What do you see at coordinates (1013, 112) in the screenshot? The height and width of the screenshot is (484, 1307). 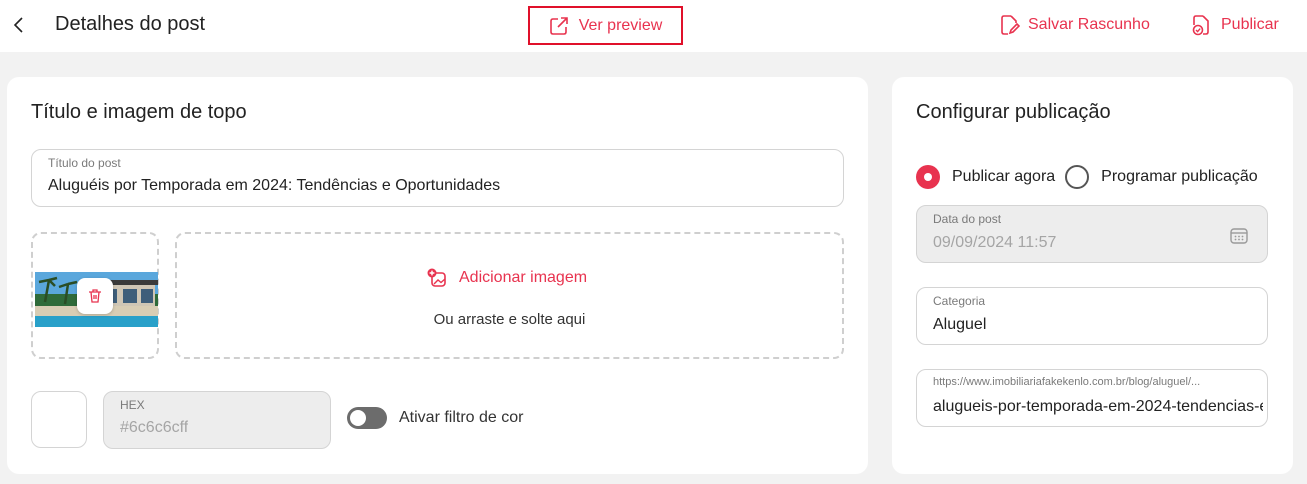 I see `publish-settings-heading: Configurar publicação` at bounding box center [1013, 112].